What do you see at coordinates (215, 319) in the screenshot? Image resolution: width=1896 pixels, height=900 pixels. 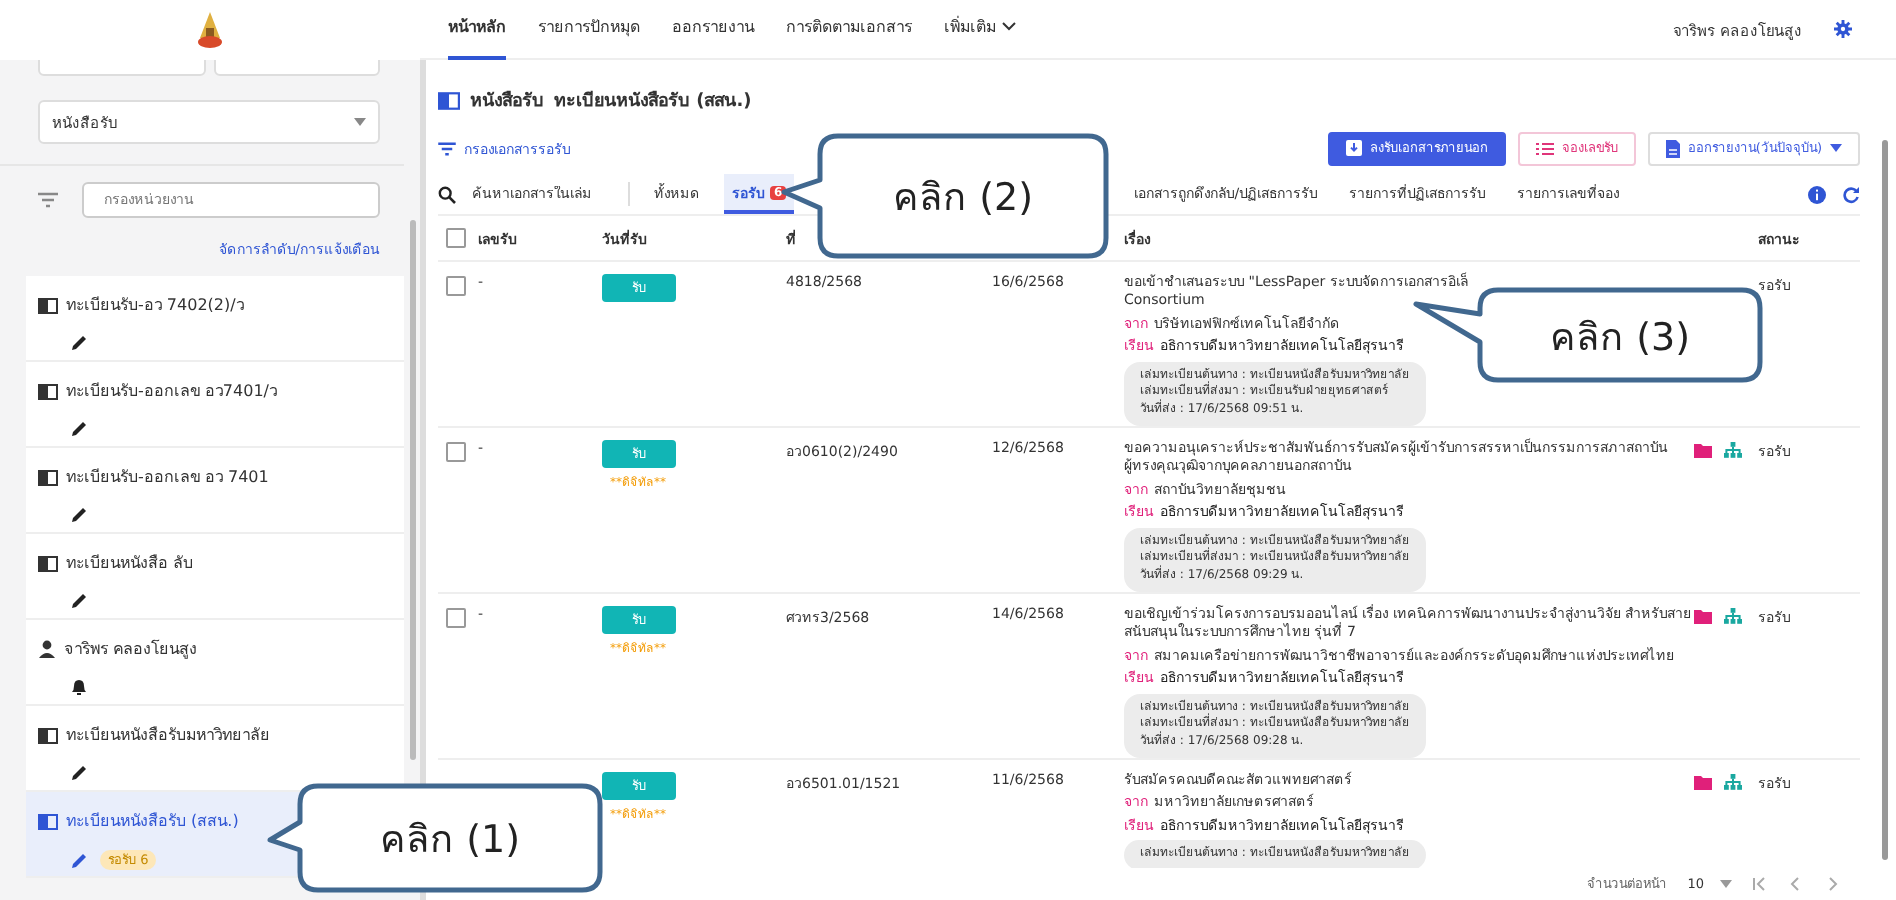 I see `sidebar-item: ทะเบียนรับ-อว 7402(2)/ว` at bounding box center [215, 319].